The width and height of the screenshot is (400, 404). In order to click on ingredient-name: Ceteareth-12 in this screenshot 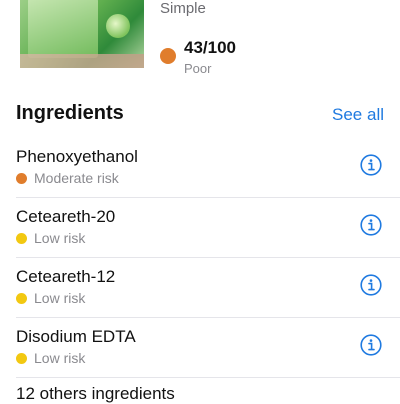, I will do `click(66, 276)`.